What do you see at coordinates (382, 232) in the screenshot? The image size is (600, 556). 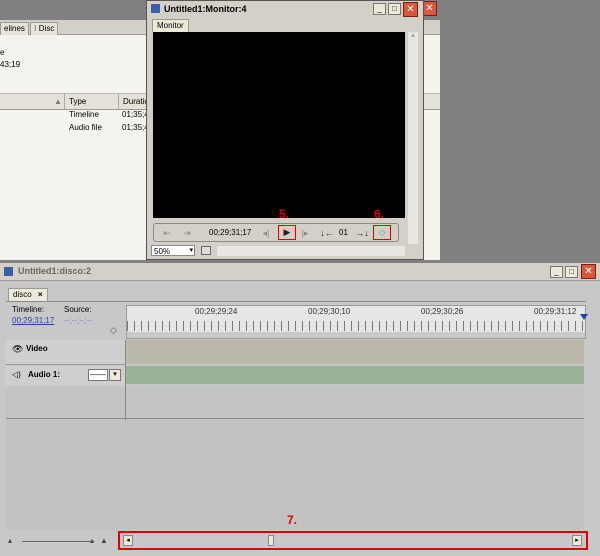 I see `add-marker-button: ◇` at bounding box center [382, 232].